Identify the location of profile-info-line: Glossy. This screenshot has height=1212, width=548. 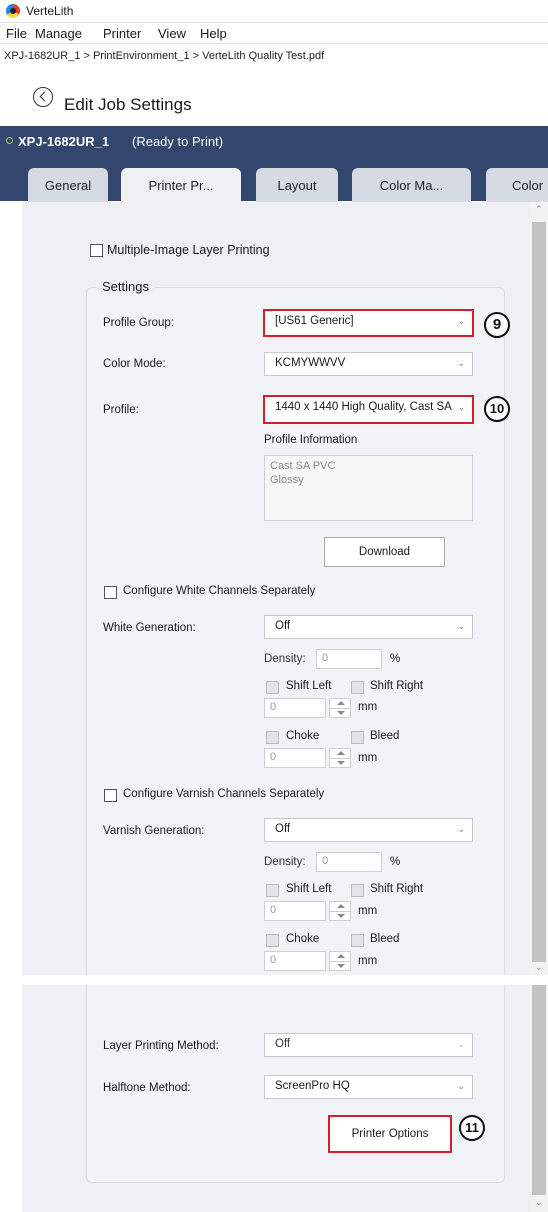
(287, 480).